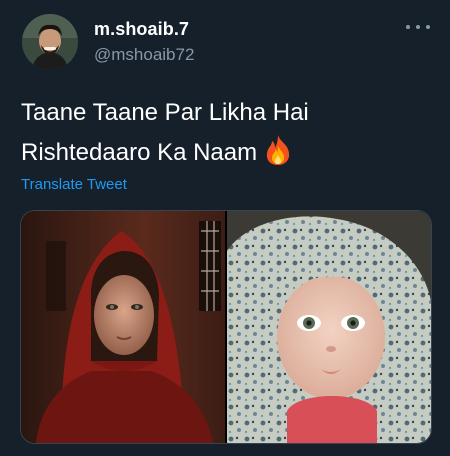 This screenshot has height=456, width=450. I want to click on user-handle: @mshoaib72, so click(144, 55).